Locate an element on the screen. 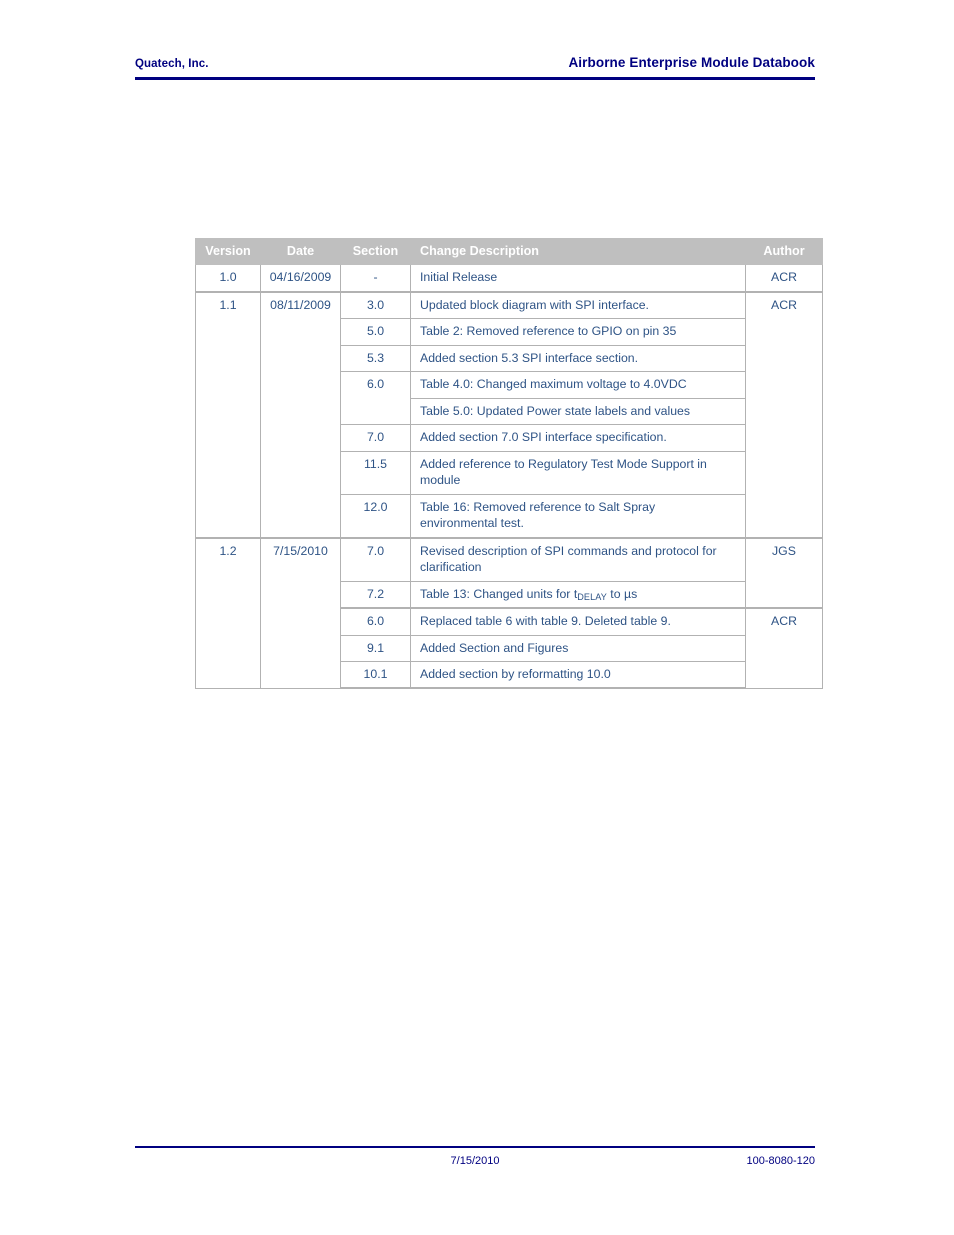 This screenshot has width=954, height=1235. cell-section: 5.0 is located at coordinates (375, 332).